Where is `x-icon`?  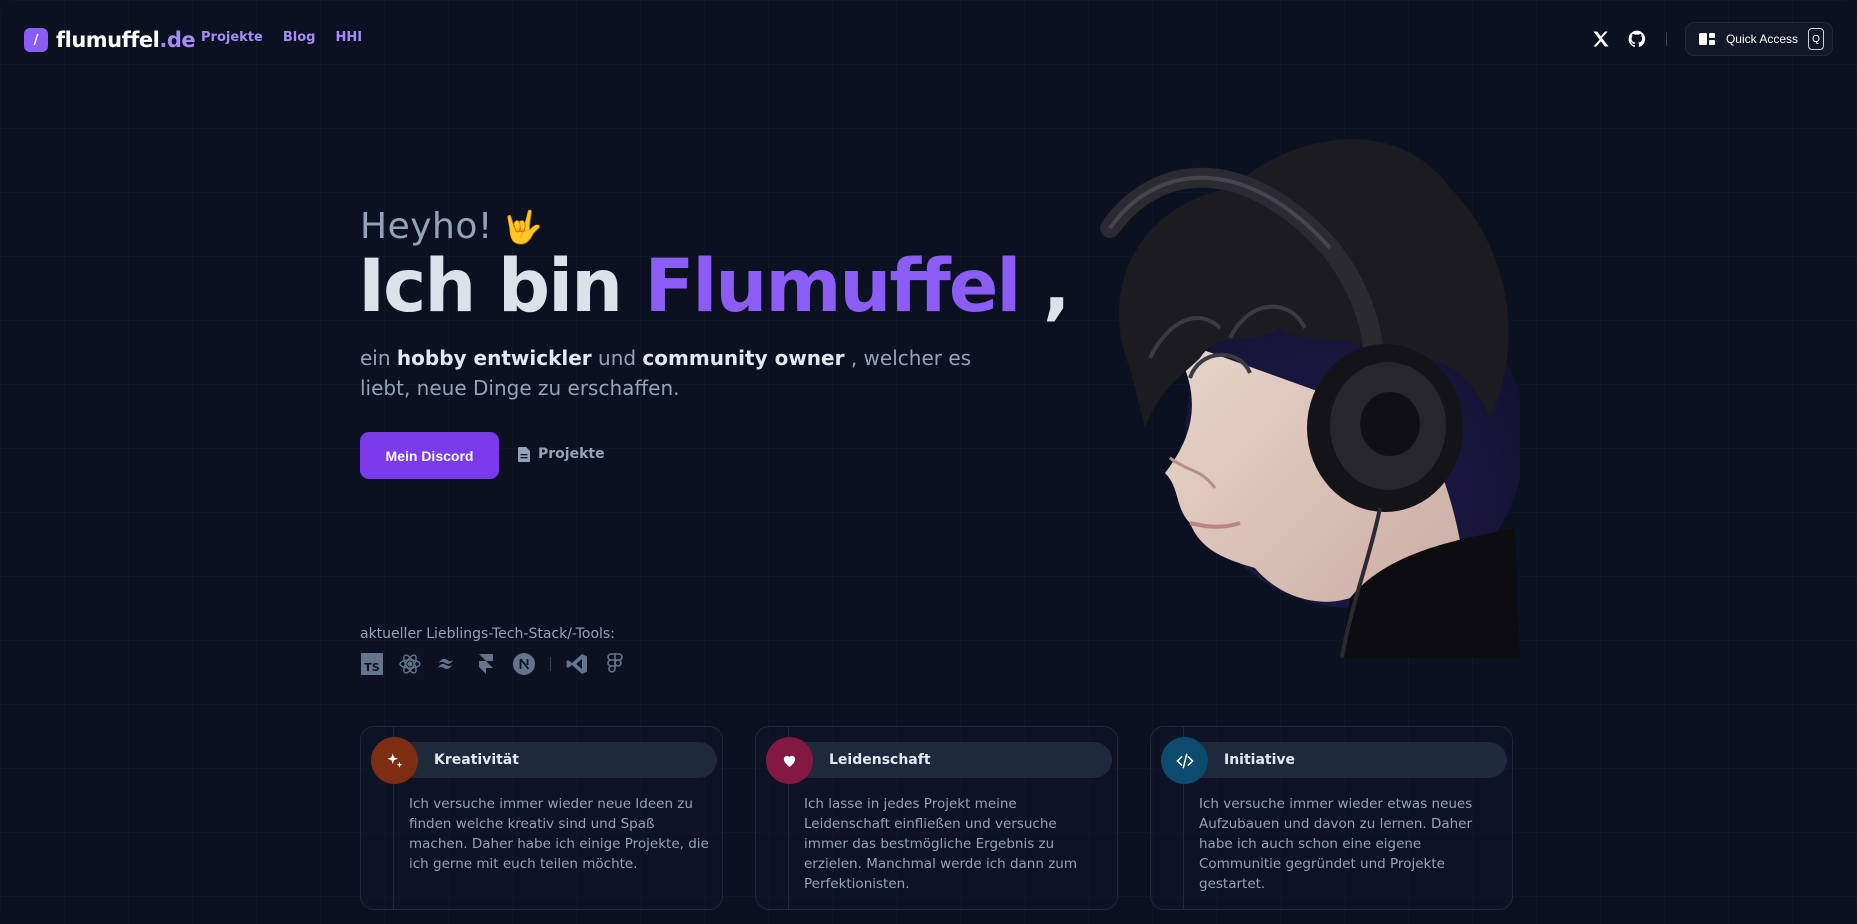
x-icon is located at coordinates (1601, 39).